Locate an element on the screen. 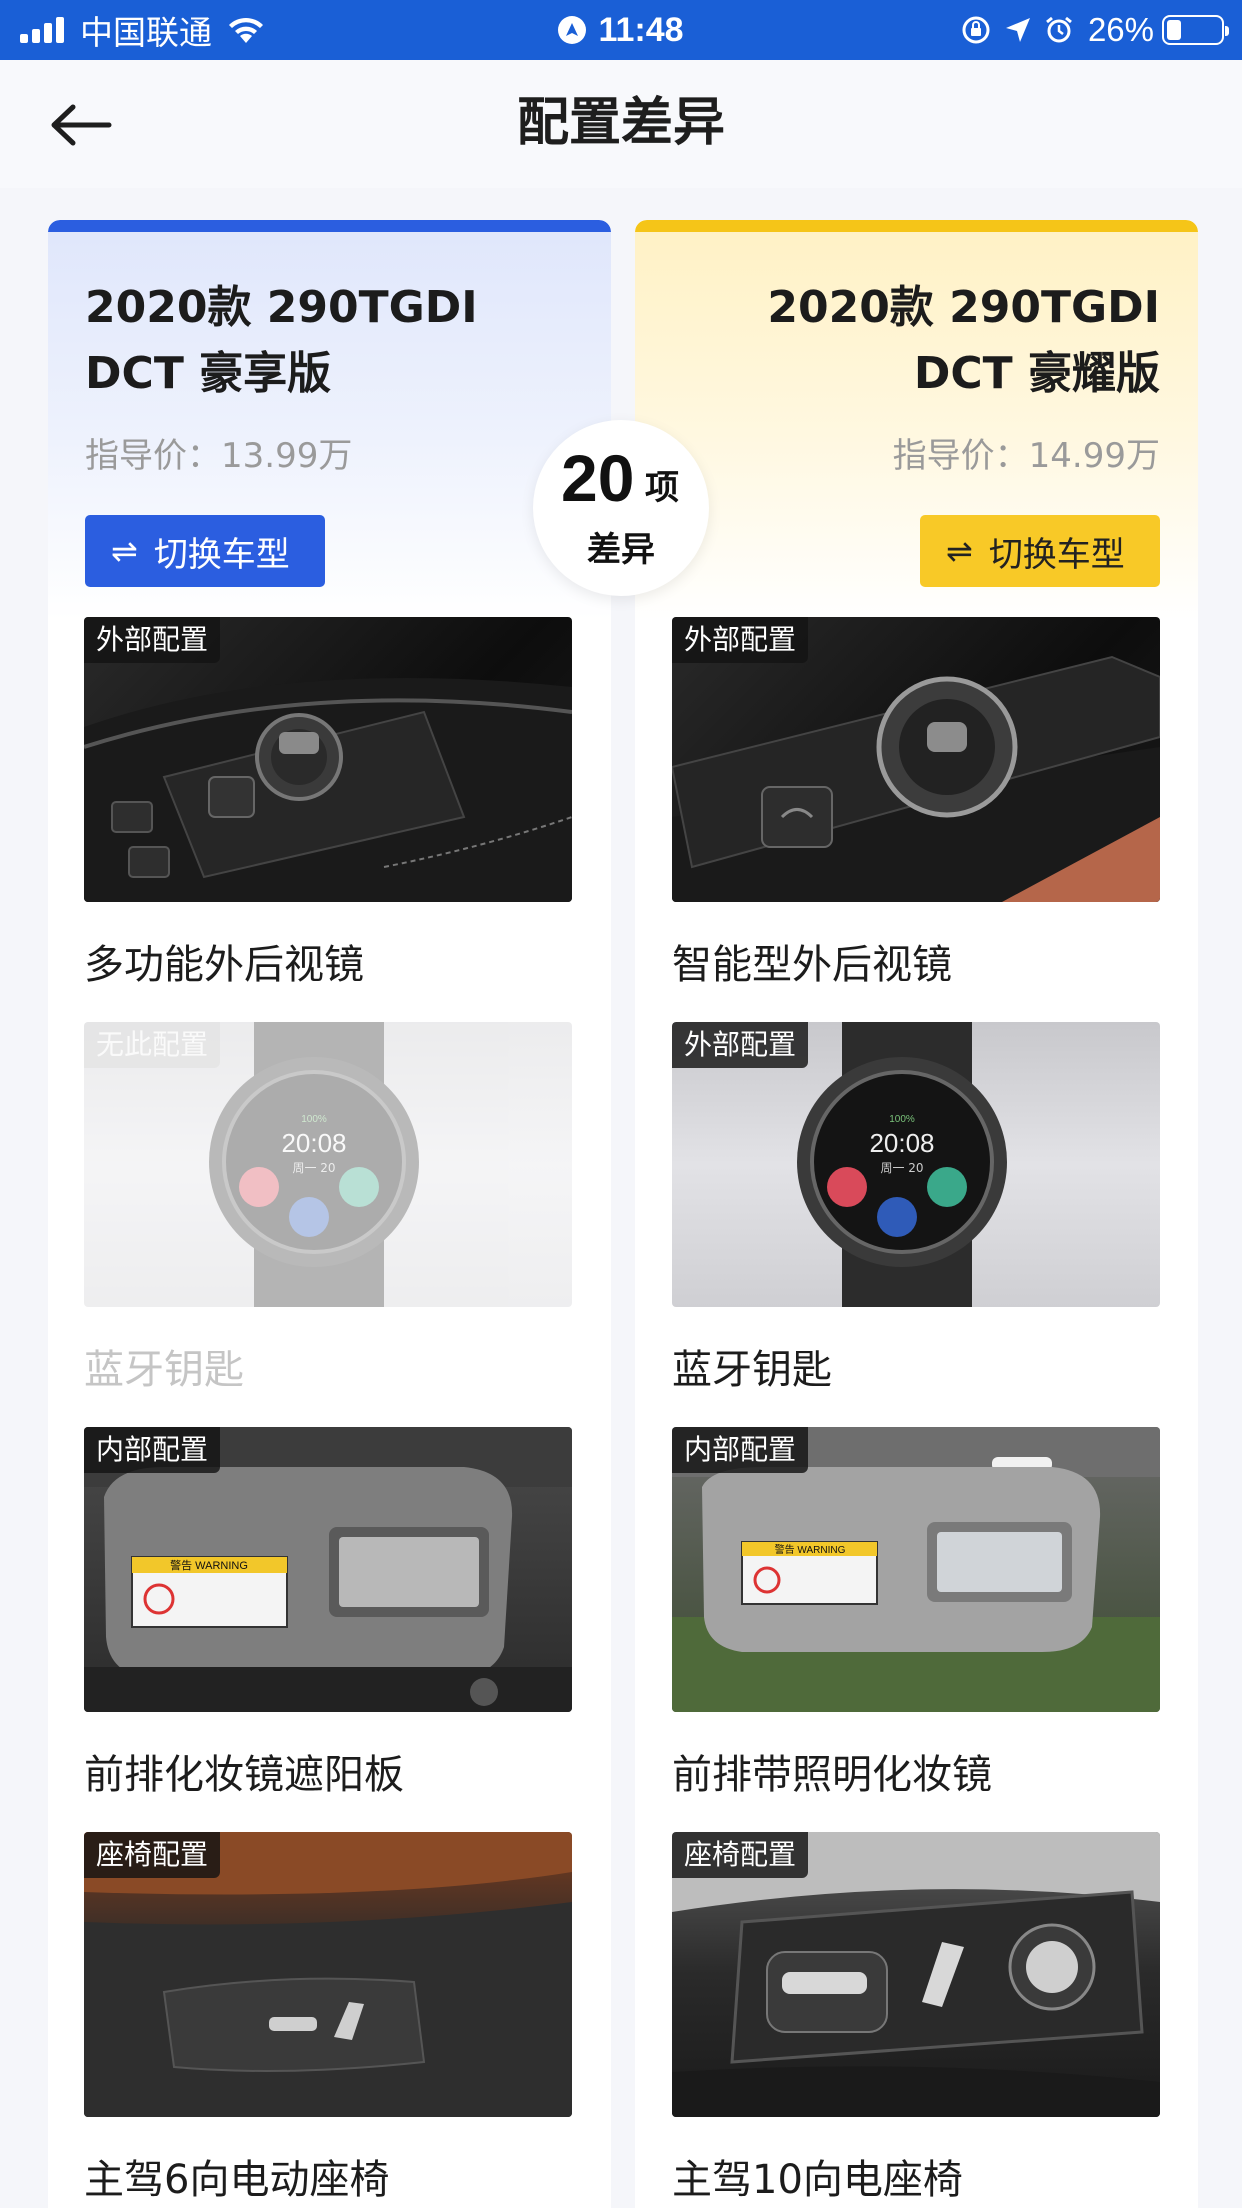  config-item: 警告 WARNING 内部配置 前排带照明化妆镜 is located at coordinates (916, 1613).